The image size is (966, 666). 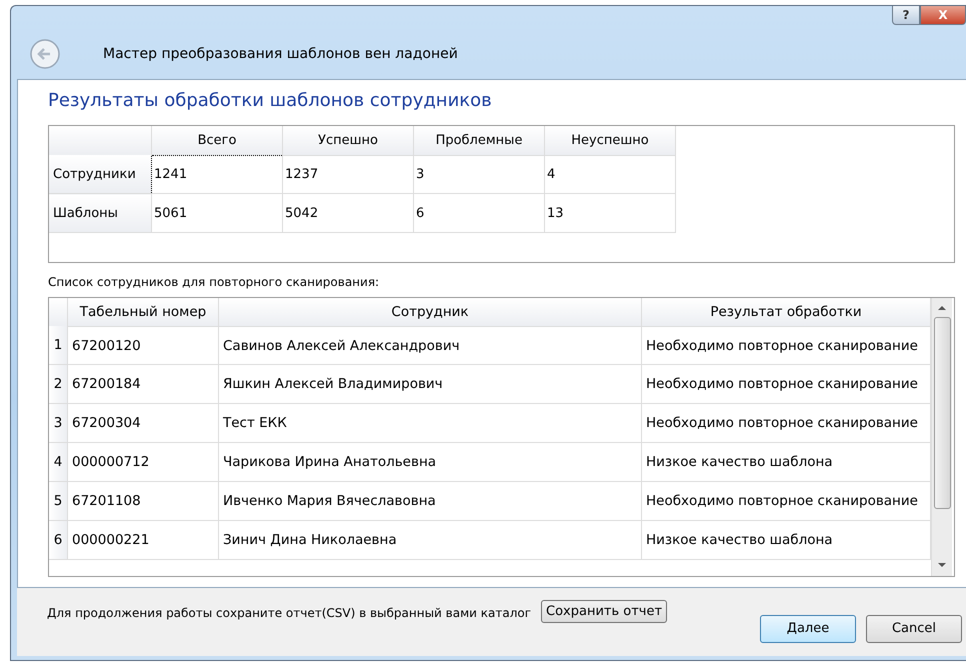 I want to click on table-cell: 6, so click(x=479, y=213).